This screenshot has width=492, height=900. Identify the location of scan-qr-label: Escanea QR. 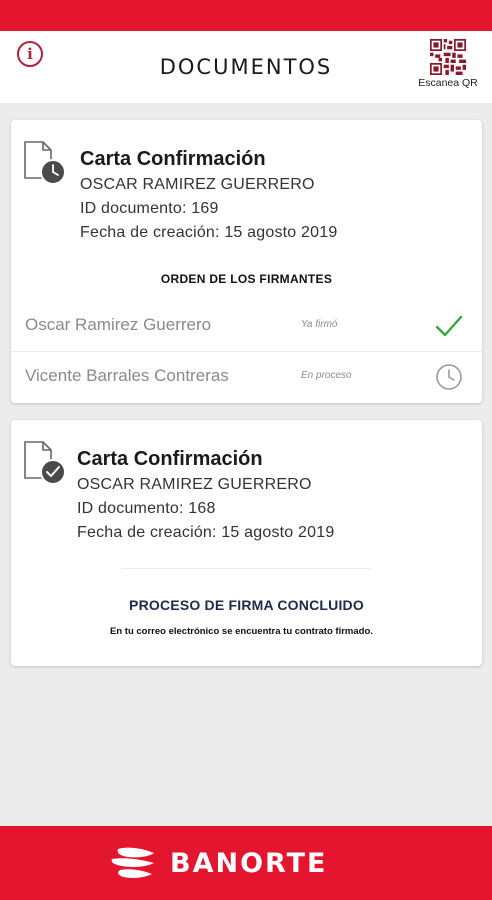
(448, 83).